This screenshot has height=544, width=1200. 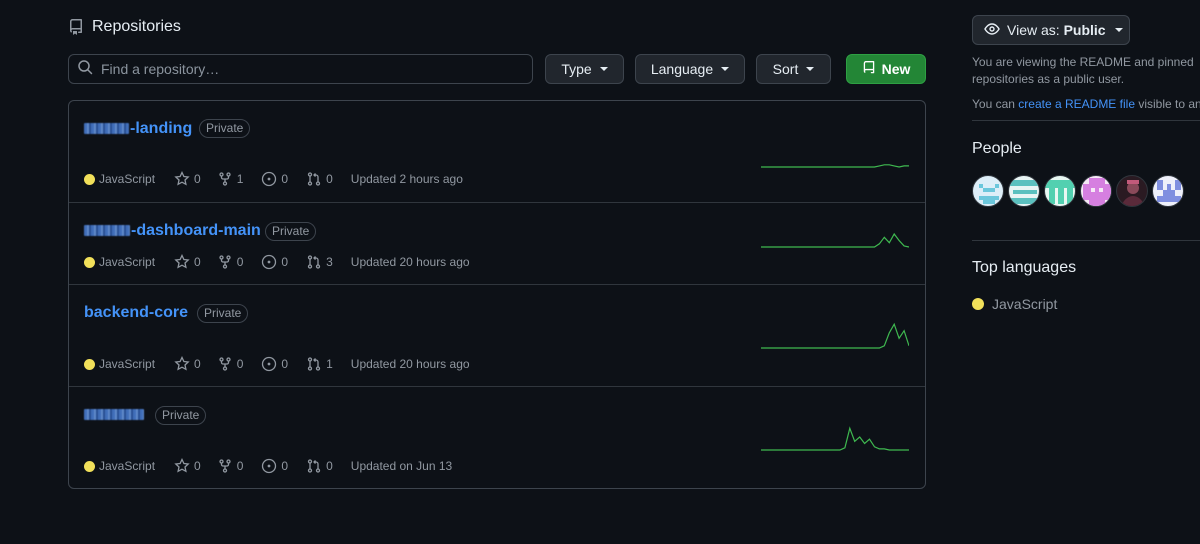 I want to click on top-language-item: JavaScript, so click(x=1014, y=304).